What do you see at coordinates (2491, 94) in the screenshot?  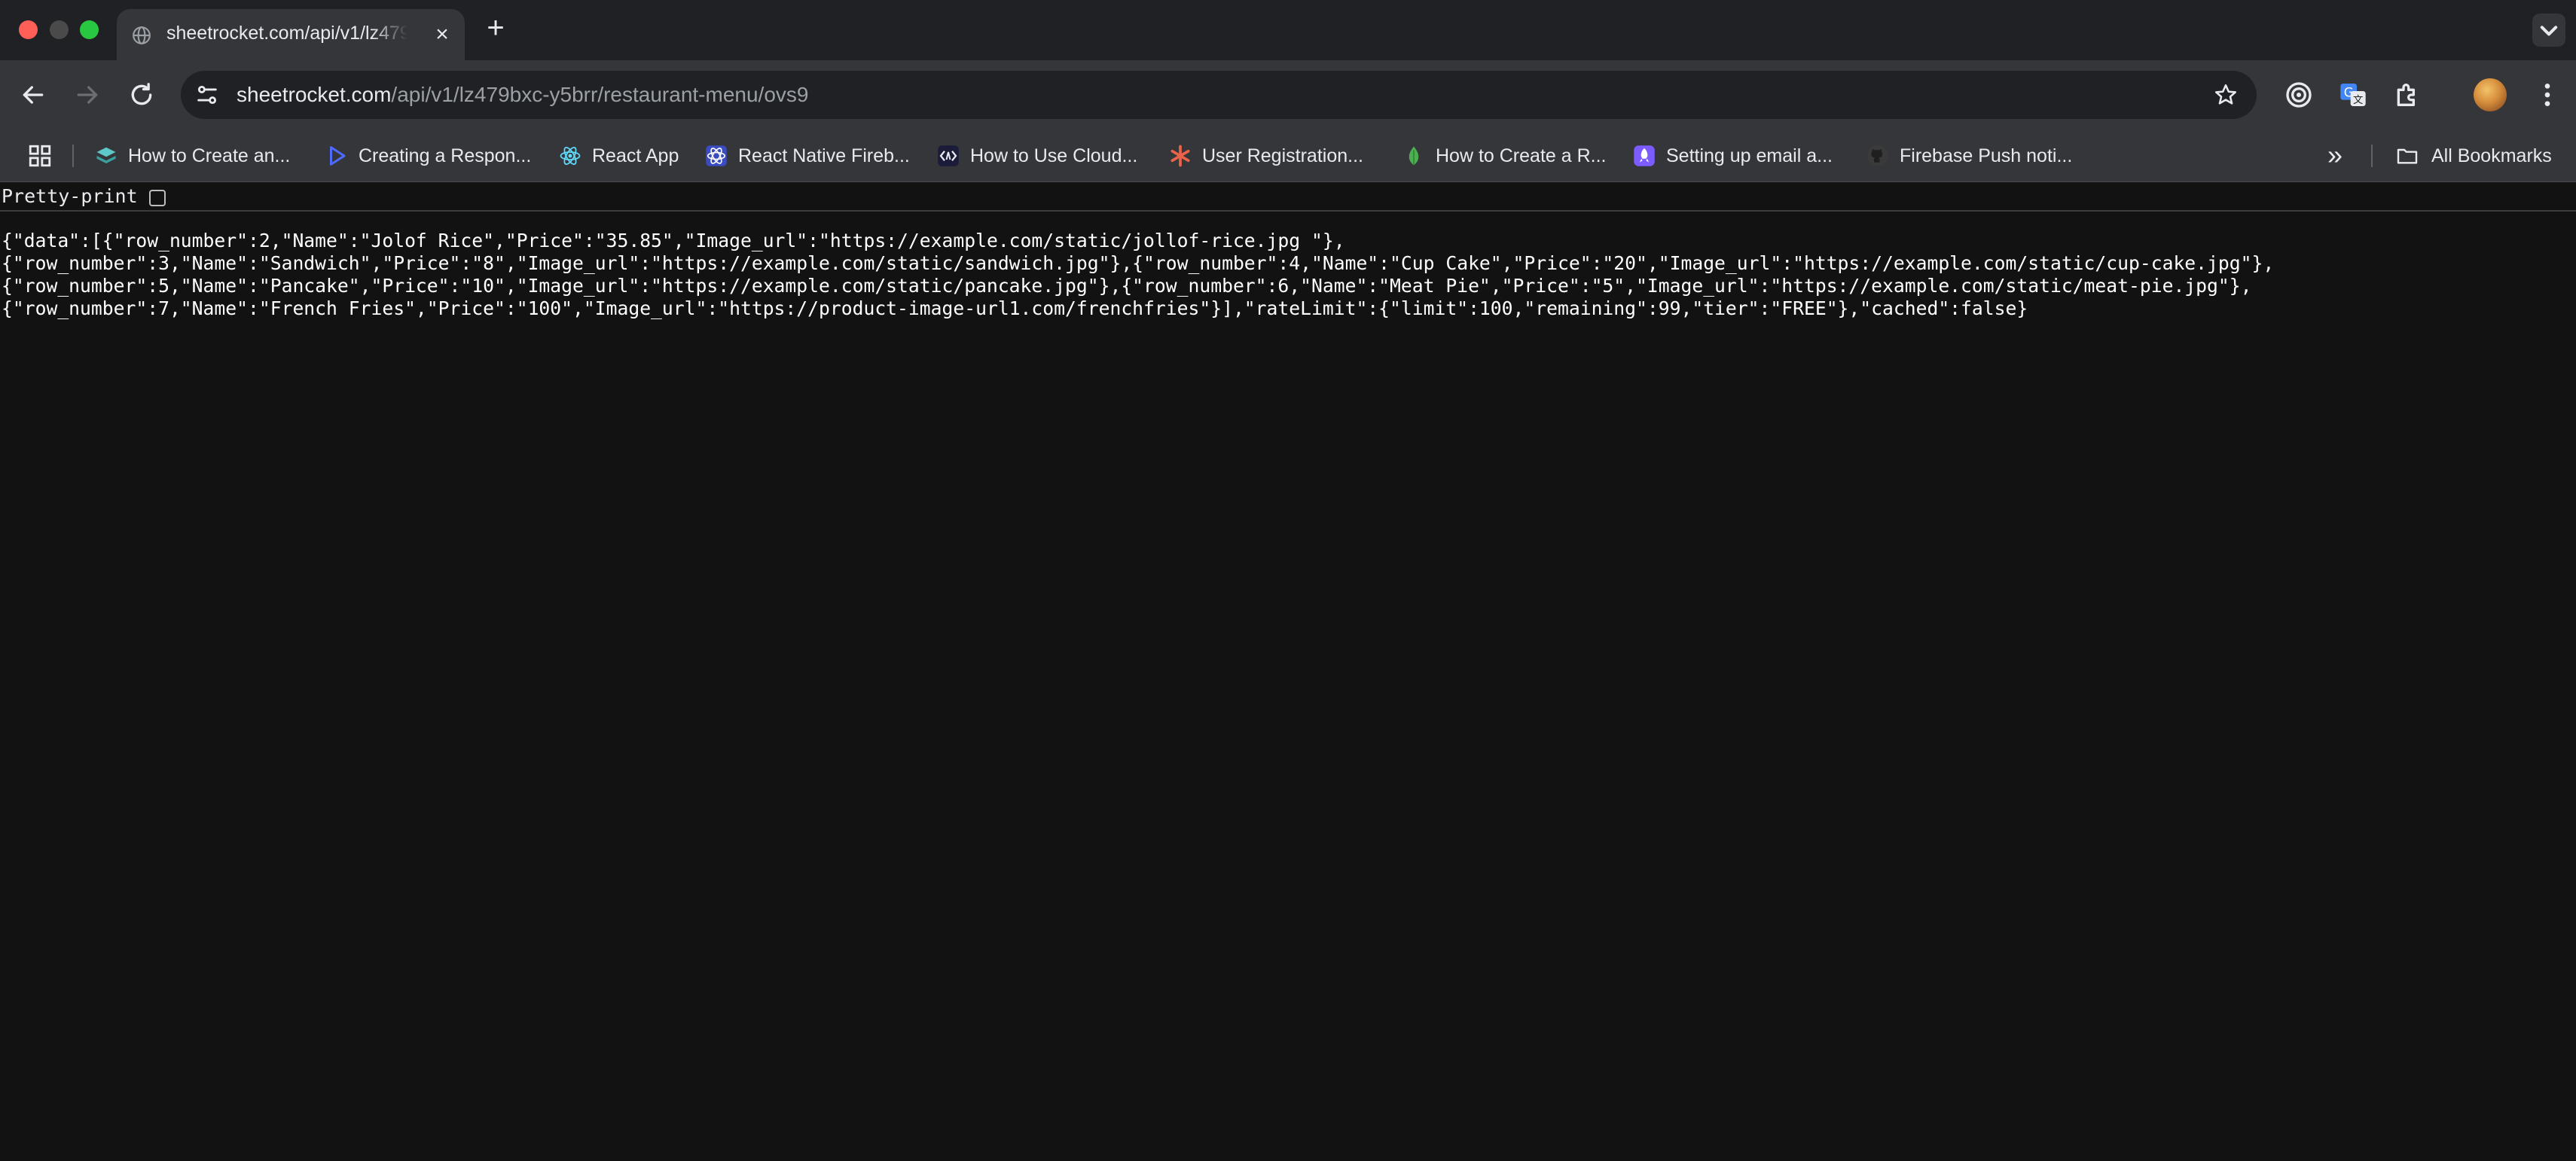 I see `profile-avatar` at bounding box center [2491, 94].